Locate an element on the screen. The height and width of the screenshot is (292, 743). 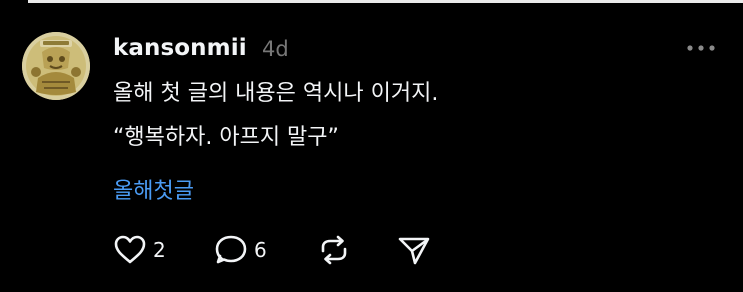
like-count: 2 is located at coordinates (159, 250).